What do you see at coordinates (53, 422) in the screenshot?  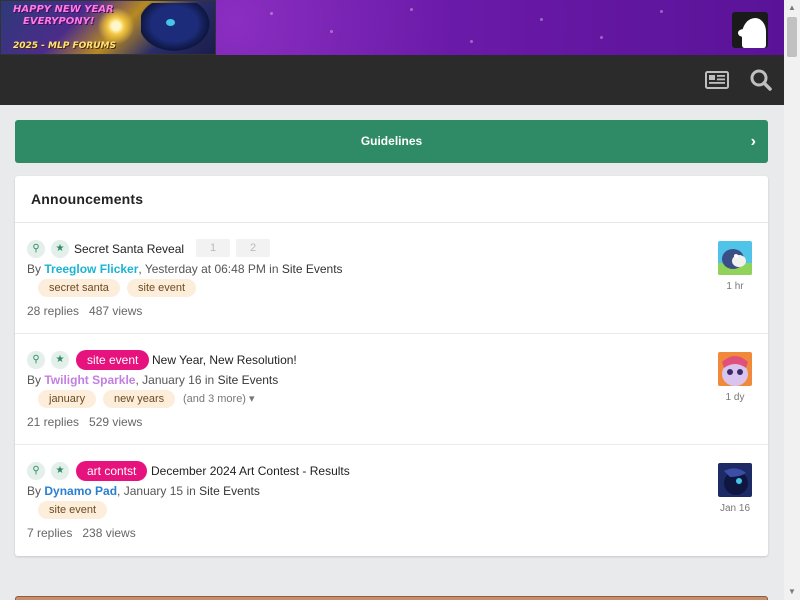 I see `replies-count: 21 replies` at bounding box center [53, 422].